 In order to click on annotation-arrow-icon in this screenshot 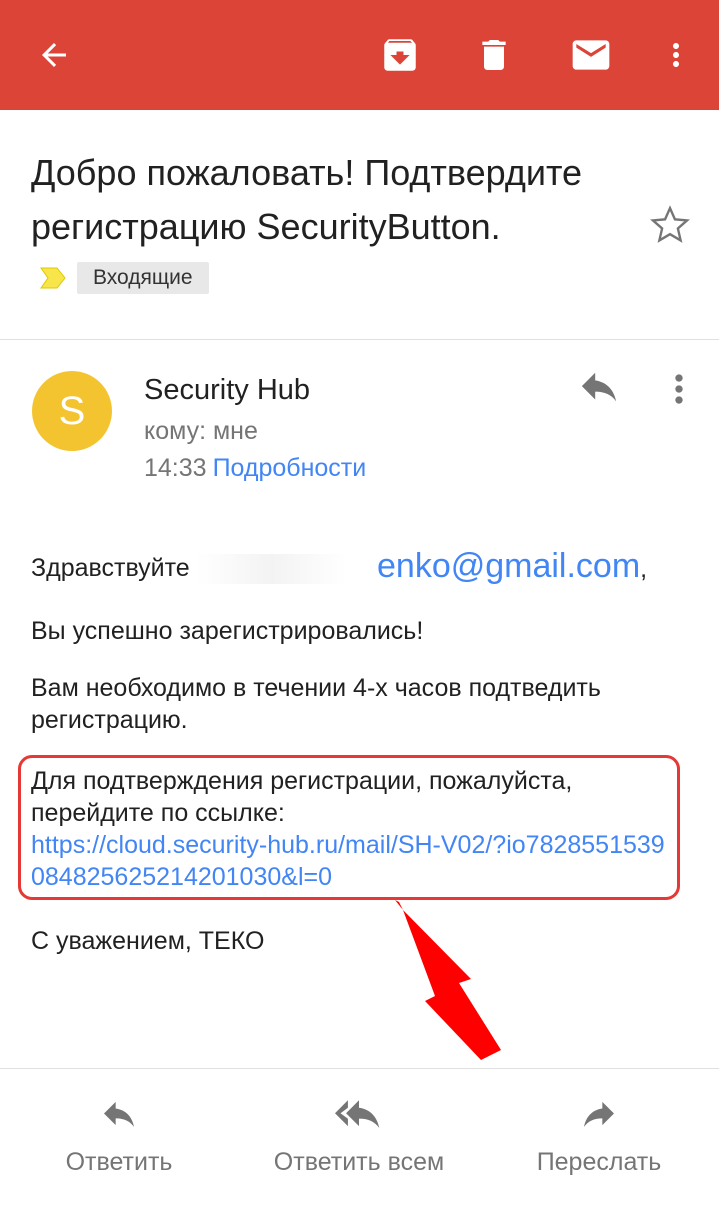, I will do `click(448, 980)`.